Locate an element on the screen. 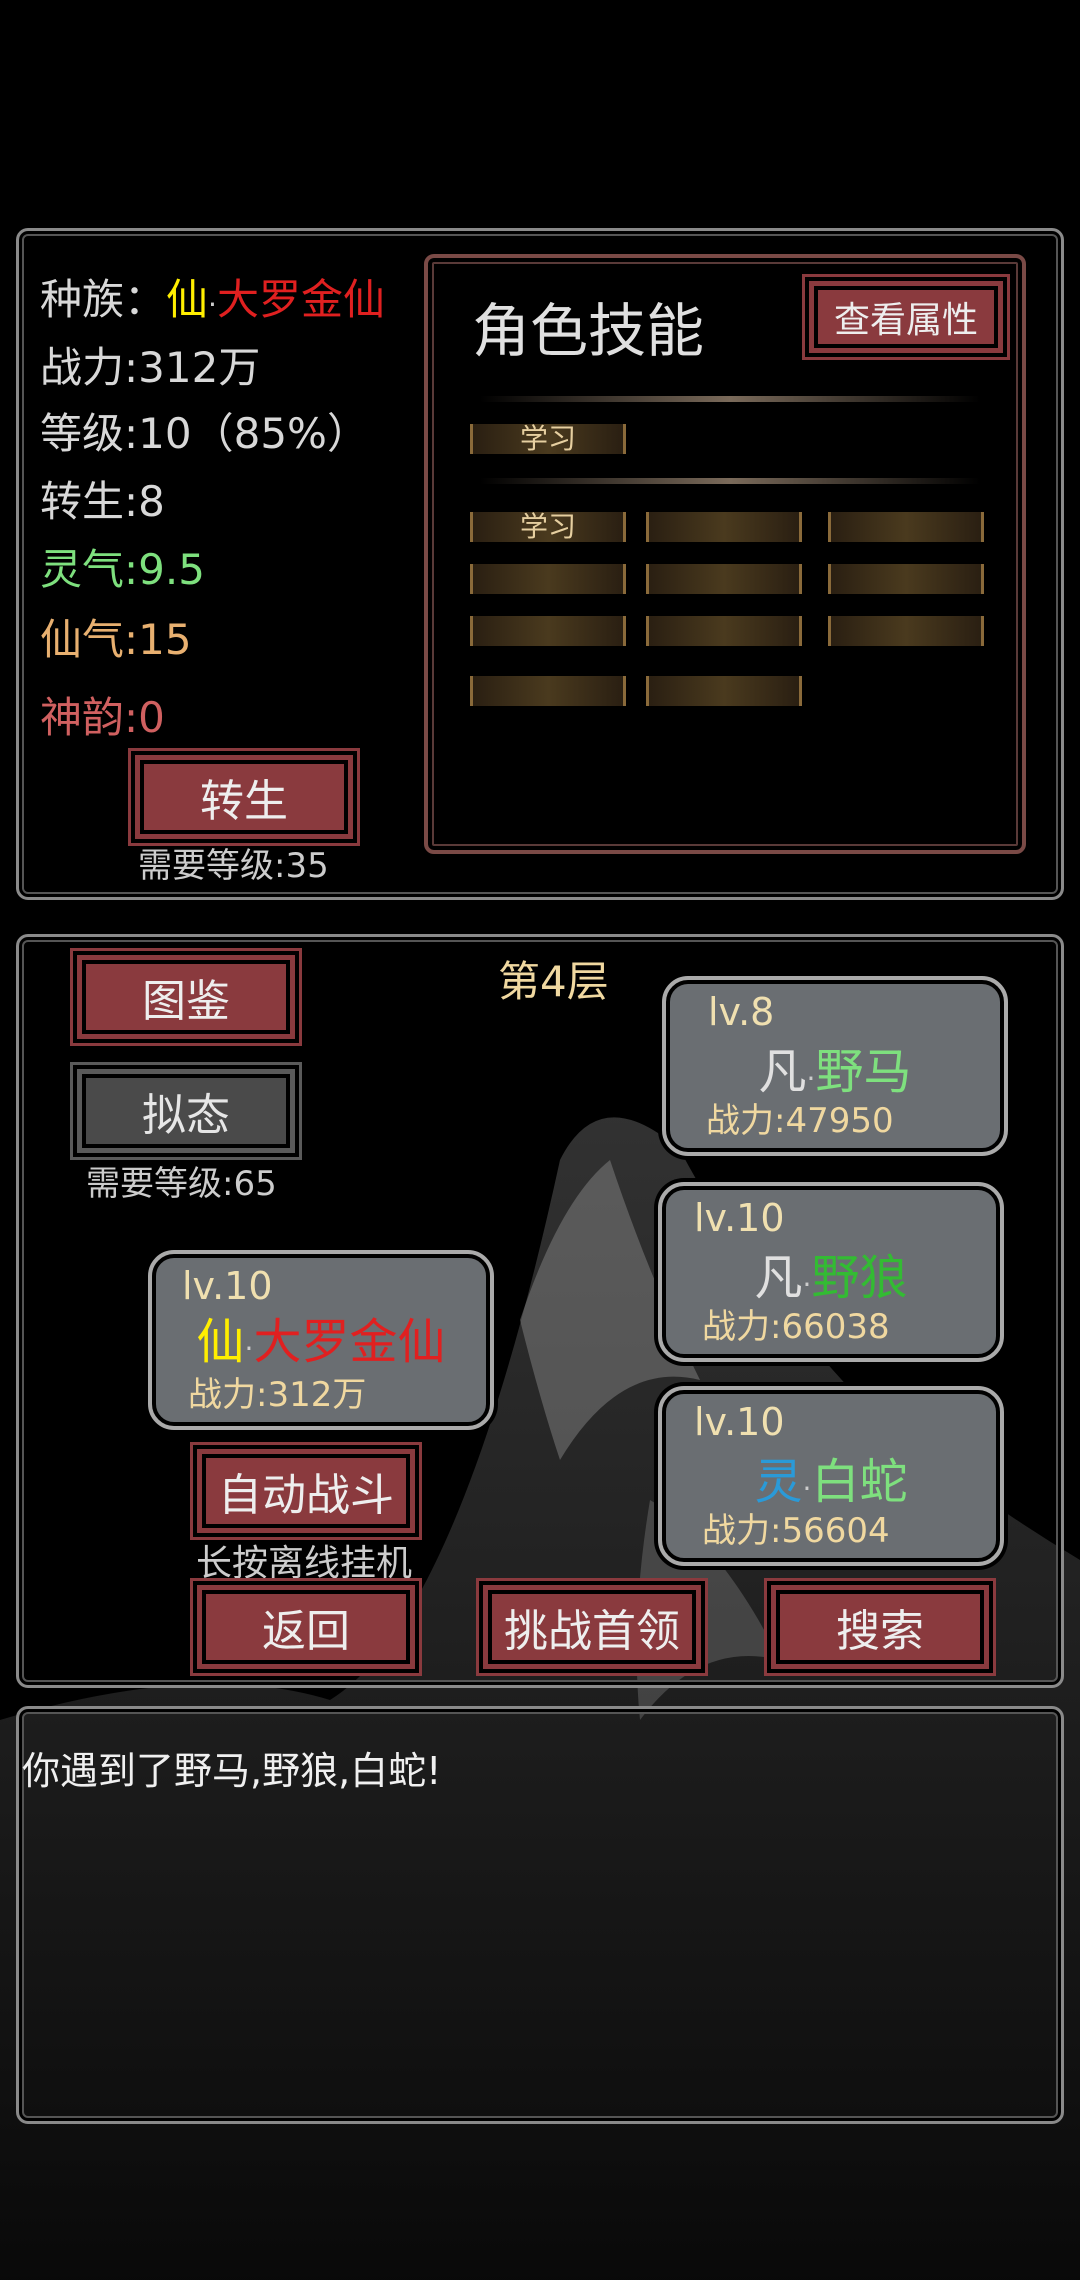 The image size is (1080, 2280). search-button: 搜索 is located at coordinates (880, 1627).